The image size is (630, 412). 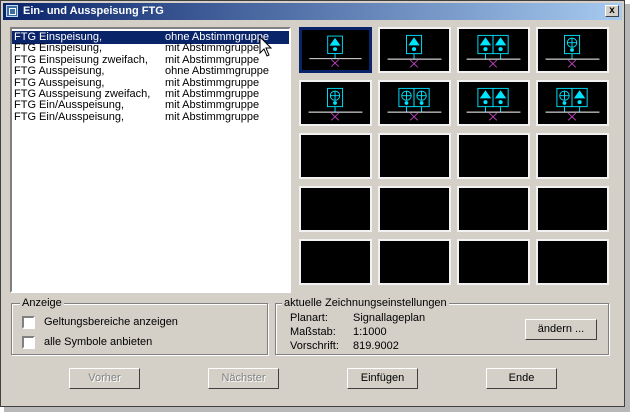 I want to click on previous-button: Vorher, so click(x=104, y=378).